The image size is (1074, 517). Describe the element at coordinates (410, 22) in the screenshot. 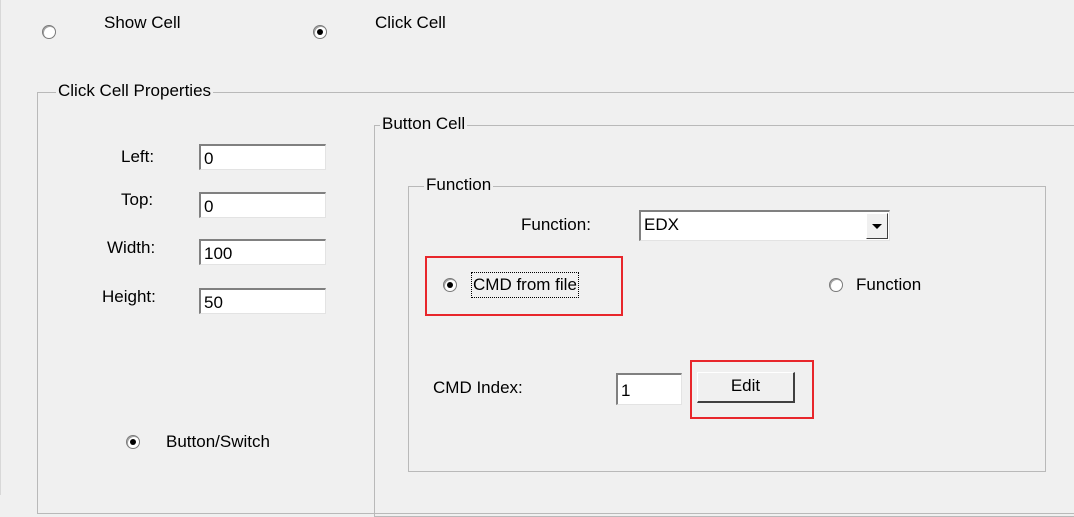

I see `click-cell-label: Click Cell` at that location.